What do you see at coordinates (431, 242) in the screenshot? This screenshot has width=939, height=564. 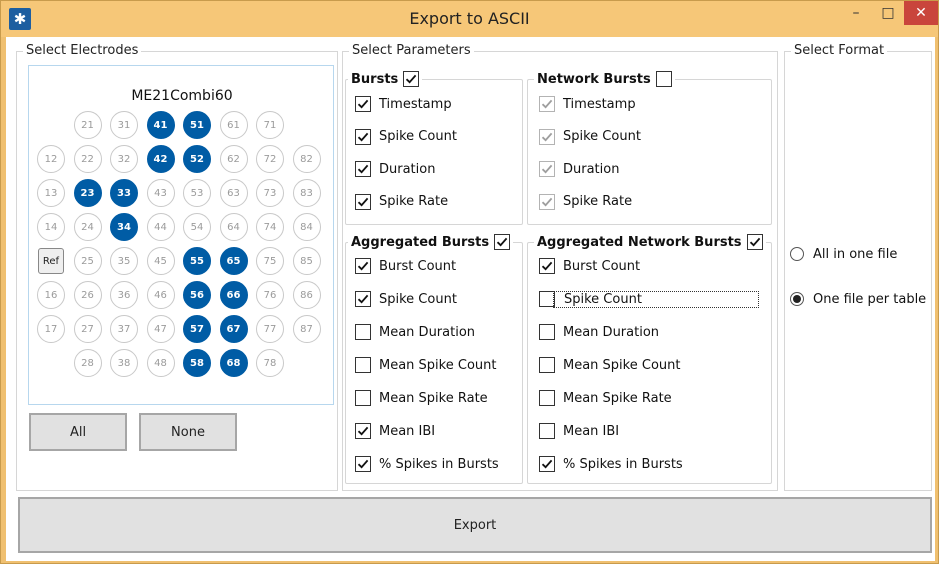 I see `aggregated-bursts-header-checkbox: Aggregated Bursts` at bounding box center [431, 242].